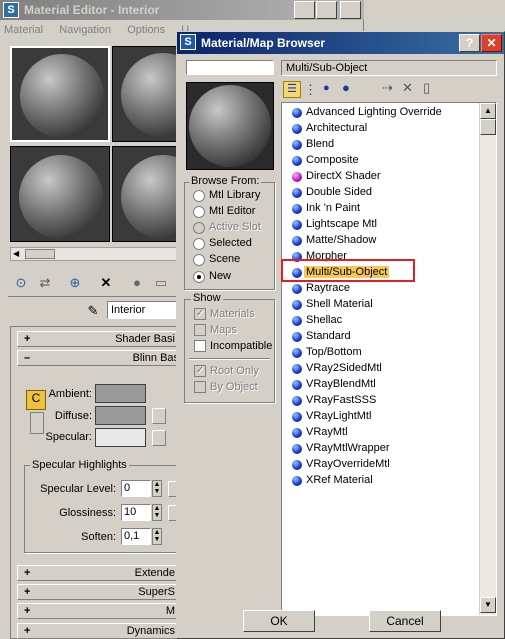 The height and width of the screenshot is (639, 505). What do you see at coordinates (372, 161) in the screenshot?
I see `material-list-item: Composite` at bounding box center [372, 161].